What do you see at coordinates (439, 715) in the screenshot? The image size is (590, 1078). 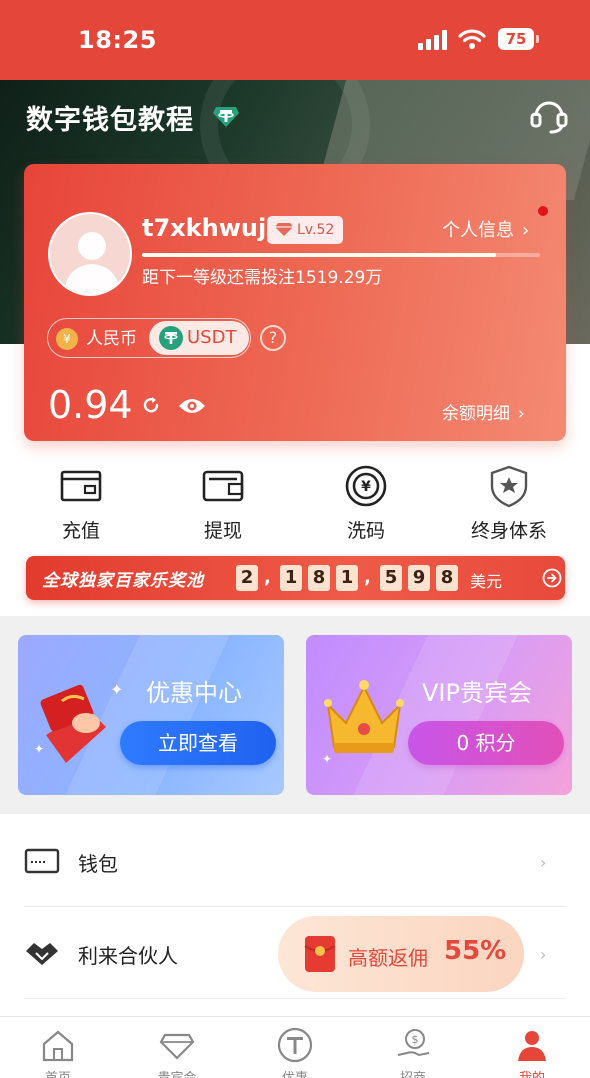 I see `vip-card: ✦ VIP贵宾会 0 积分` at bounding box center [439, 715].